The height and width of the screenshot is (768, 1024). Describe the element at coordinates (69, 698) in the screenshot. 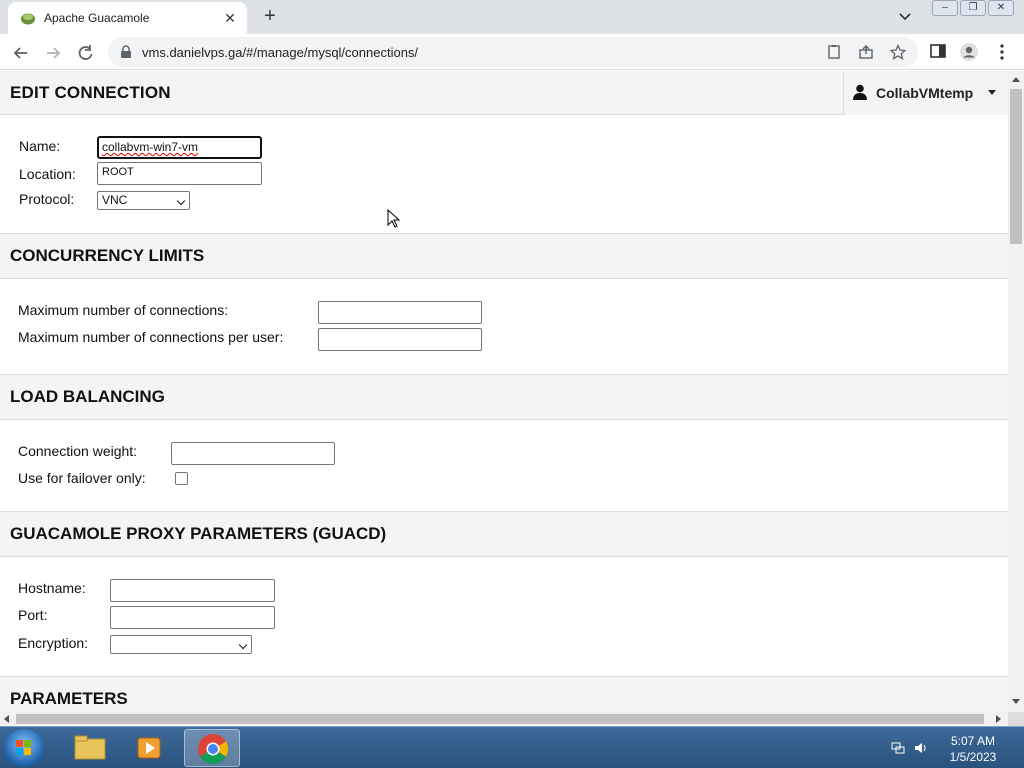

I see `parameters-title: PARAMETERS` at that location.